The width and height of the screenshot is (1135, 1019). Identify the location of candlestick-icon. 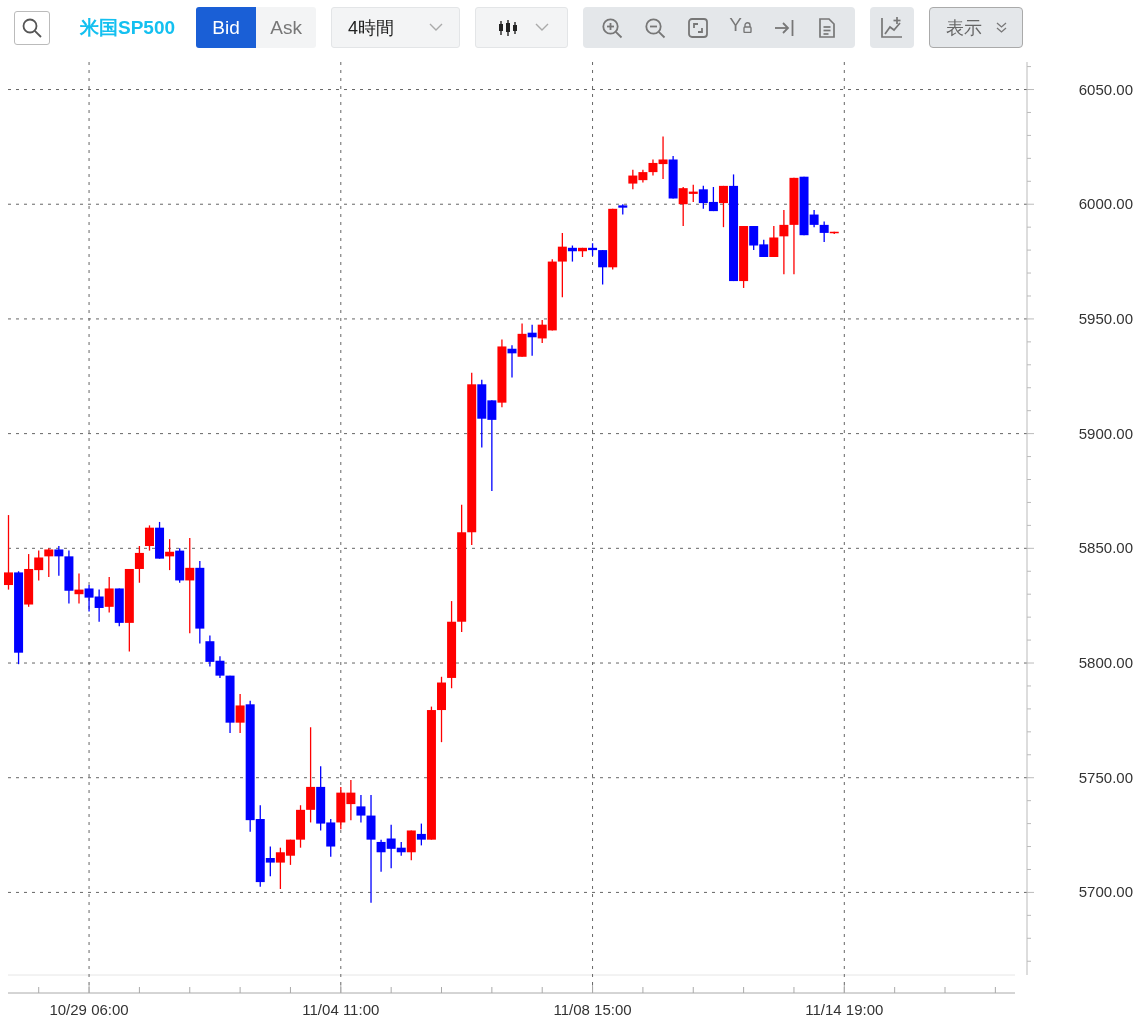
(508, 27).